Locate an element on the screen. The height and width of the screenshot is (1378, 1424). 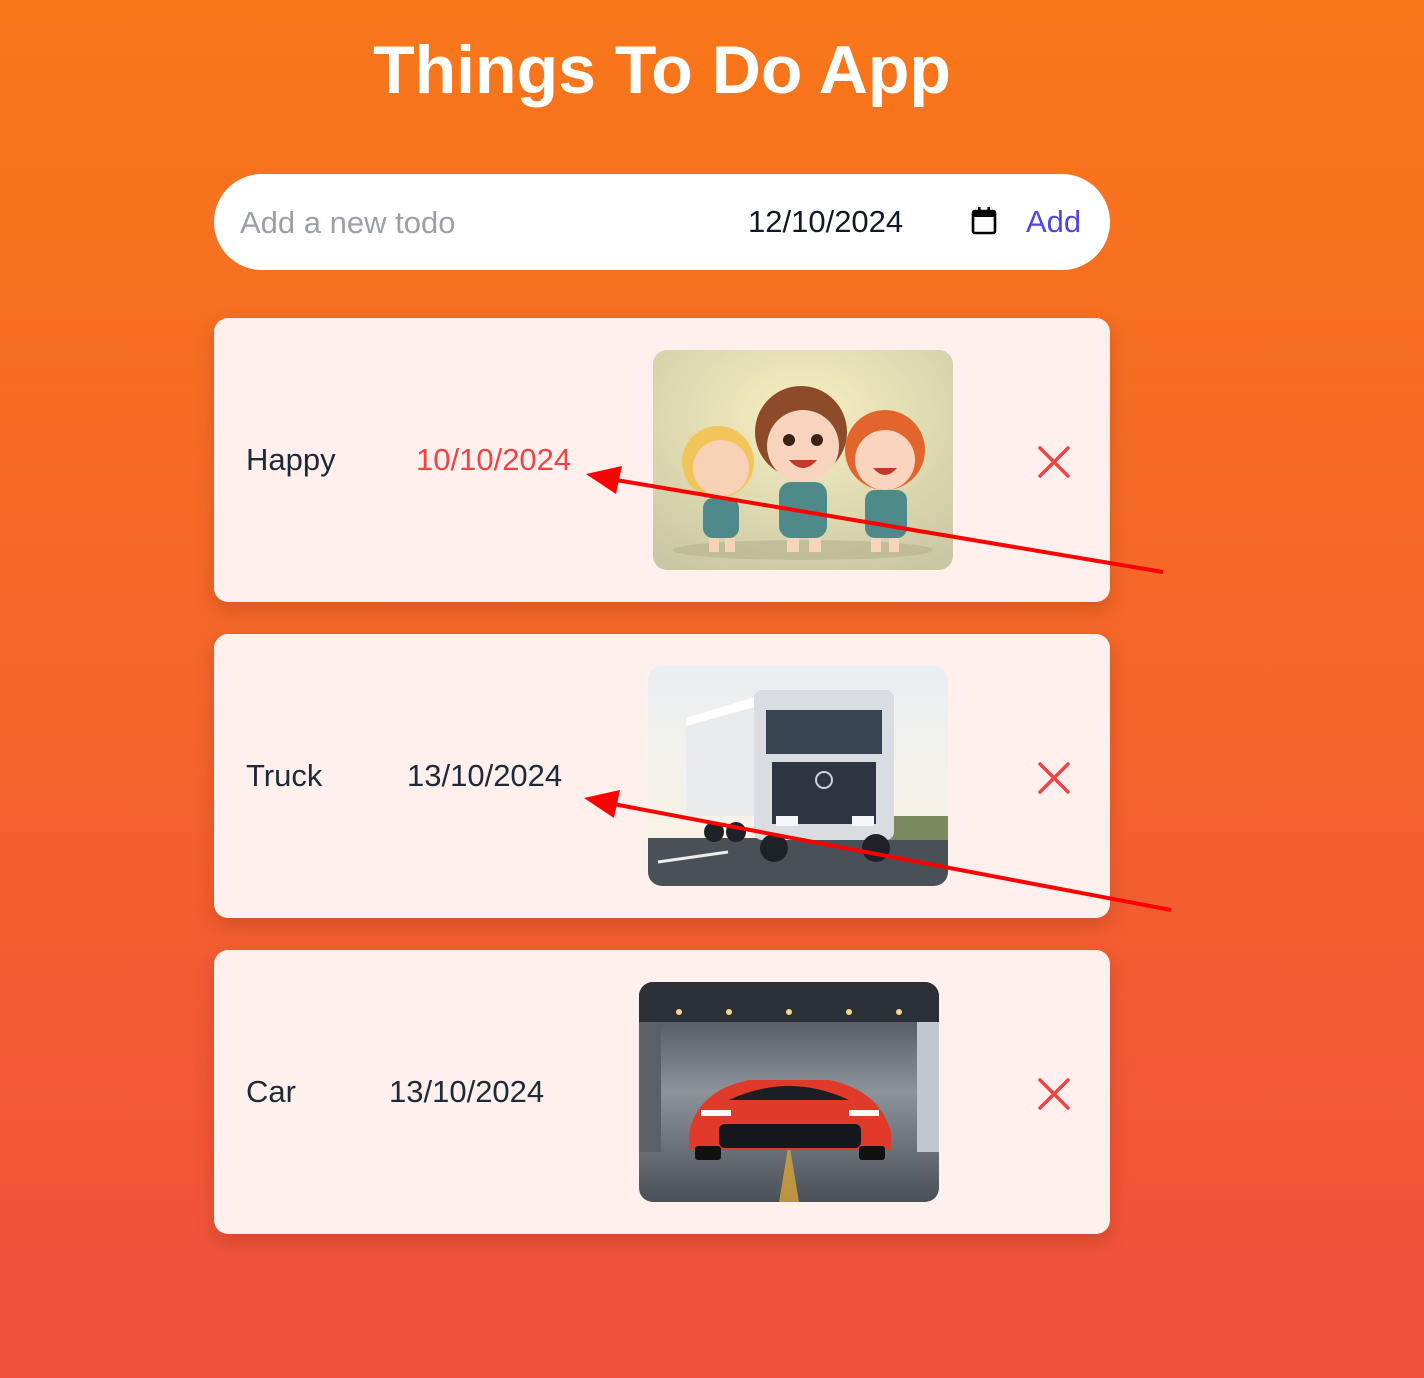
truck-image is located at coordinates (798, 776).